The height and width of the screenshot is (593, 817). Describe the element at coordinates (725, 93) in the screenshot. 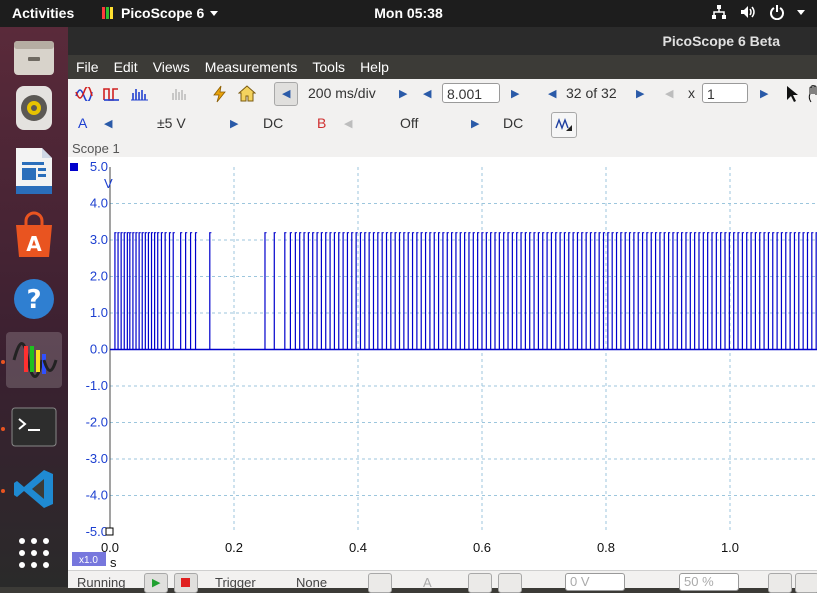

I see `zoom-field: 1` at that location.